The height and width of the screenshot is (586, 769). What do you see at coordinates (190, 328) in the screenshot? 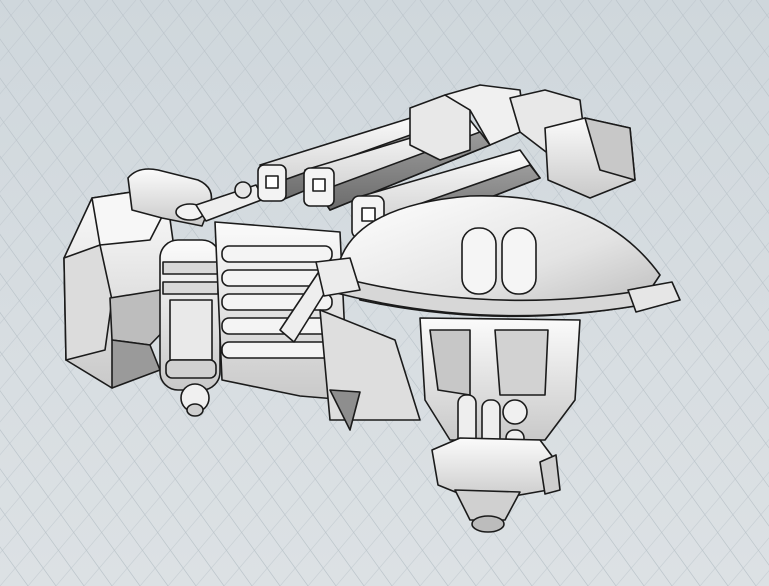
I see `rear-column` at bounding box center [190, 328].